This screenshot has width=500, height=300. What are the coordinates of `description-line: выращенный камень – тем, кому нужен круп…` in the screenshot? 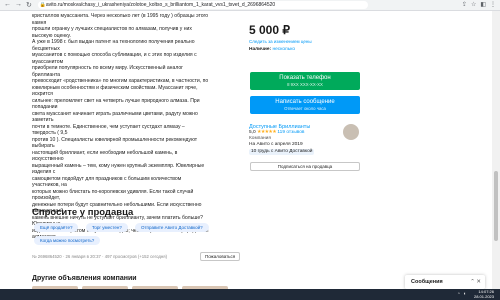 It's located at (118, 169).